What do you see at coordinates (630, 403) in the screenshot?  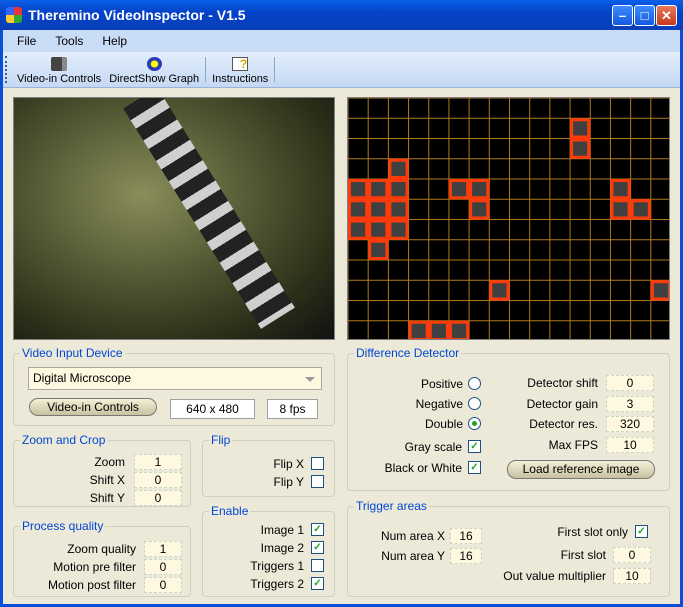 I see `detector-field-input: 3` at bounding box center [630, 403].